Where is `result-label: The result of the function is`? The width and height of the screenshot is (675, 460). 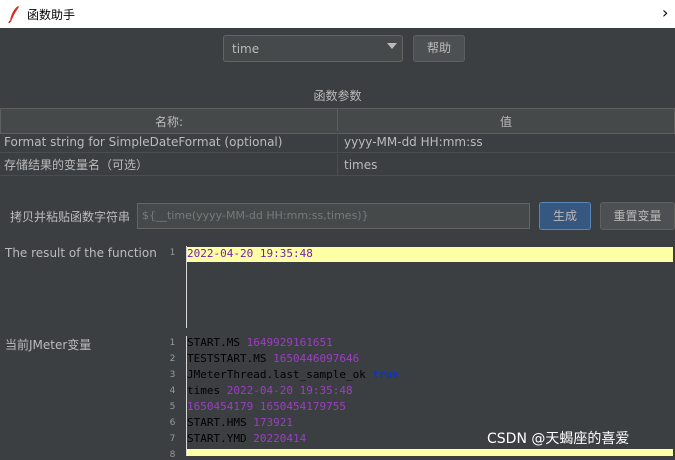 result-label: The result of the function is is located at coordinates (88, 253).